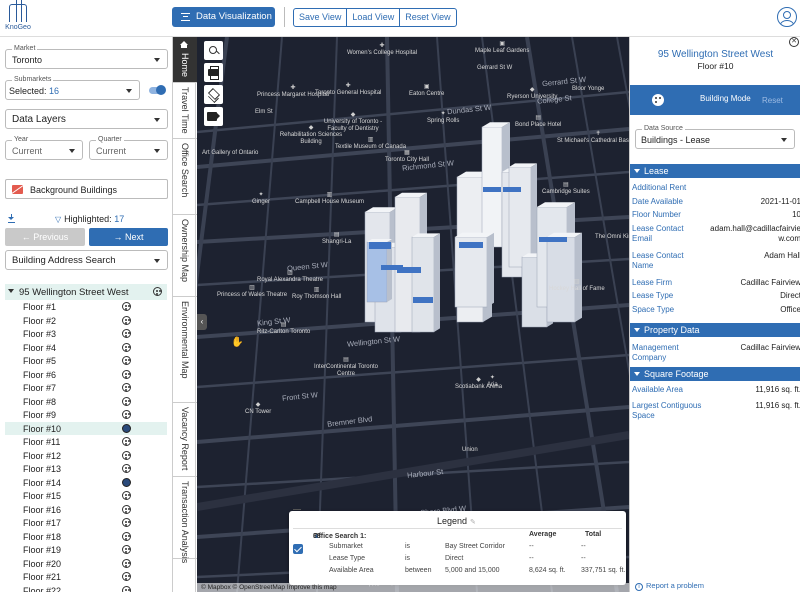  I want to click on map-poi-label: ✦ Aria, so click(492, 382).